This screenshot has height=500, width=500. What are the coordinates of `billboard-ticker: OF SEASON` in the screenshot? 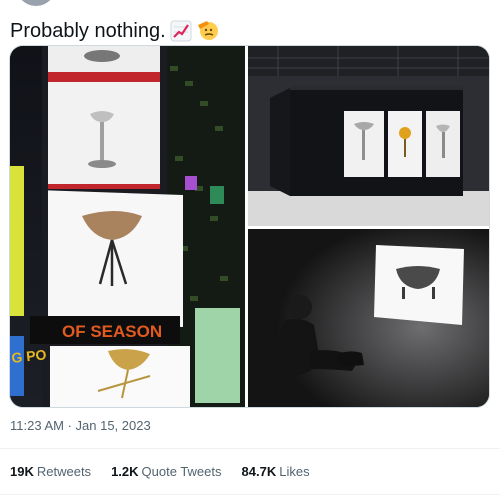 It's located at (112, 331).